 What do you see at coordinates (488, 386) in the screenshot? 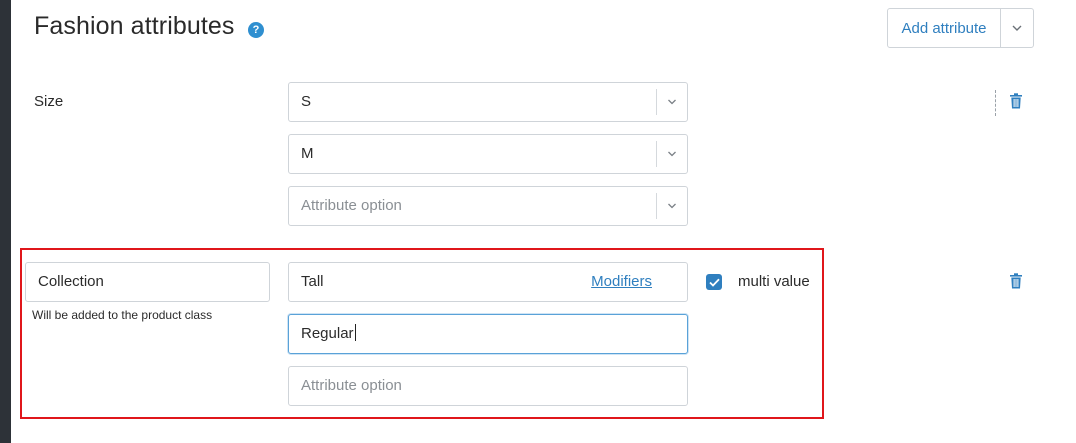
I see `collection-value-input-new: Attribute option` at bounding box center [488, 386].